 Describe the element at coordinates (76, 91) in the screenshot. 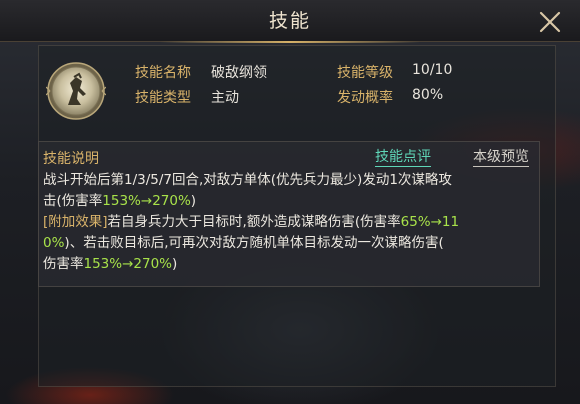

I see `skill-icon` at that location.